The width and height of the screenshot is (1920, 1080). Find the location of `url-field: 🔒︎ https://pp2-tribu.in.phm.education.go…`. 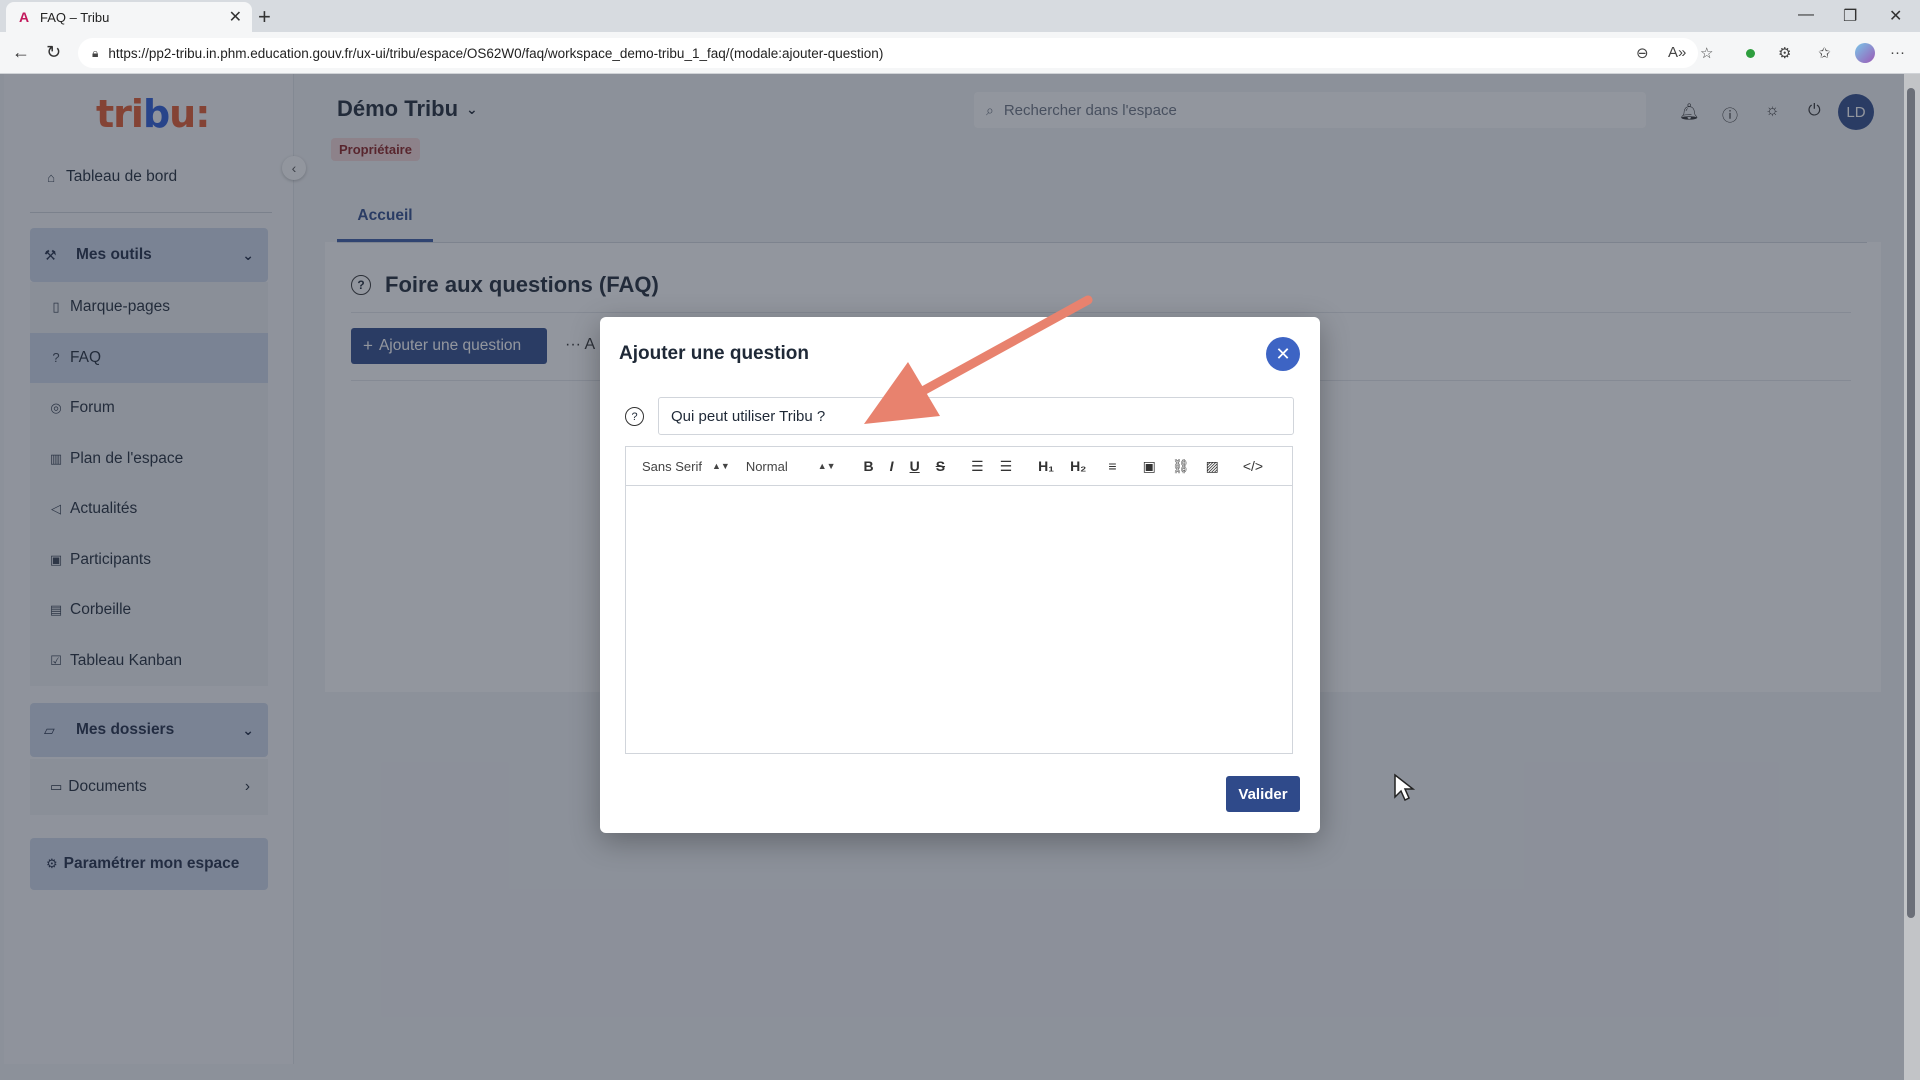

url-field: 🔒︎ https://pp2-tribu.in.phm.education.go… is located at coordinates (888, 53).